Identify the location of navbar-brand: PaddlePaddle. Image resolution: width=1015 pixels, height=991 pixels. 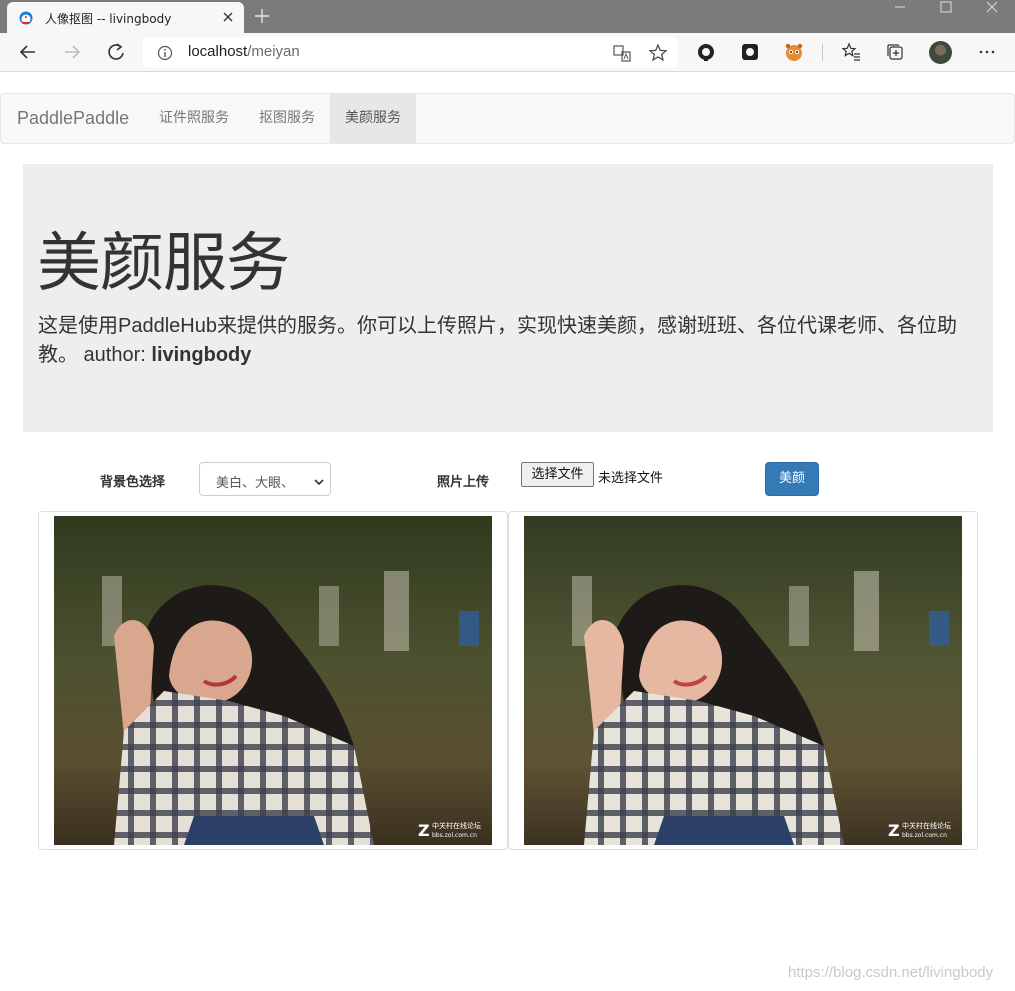
(73, 118).